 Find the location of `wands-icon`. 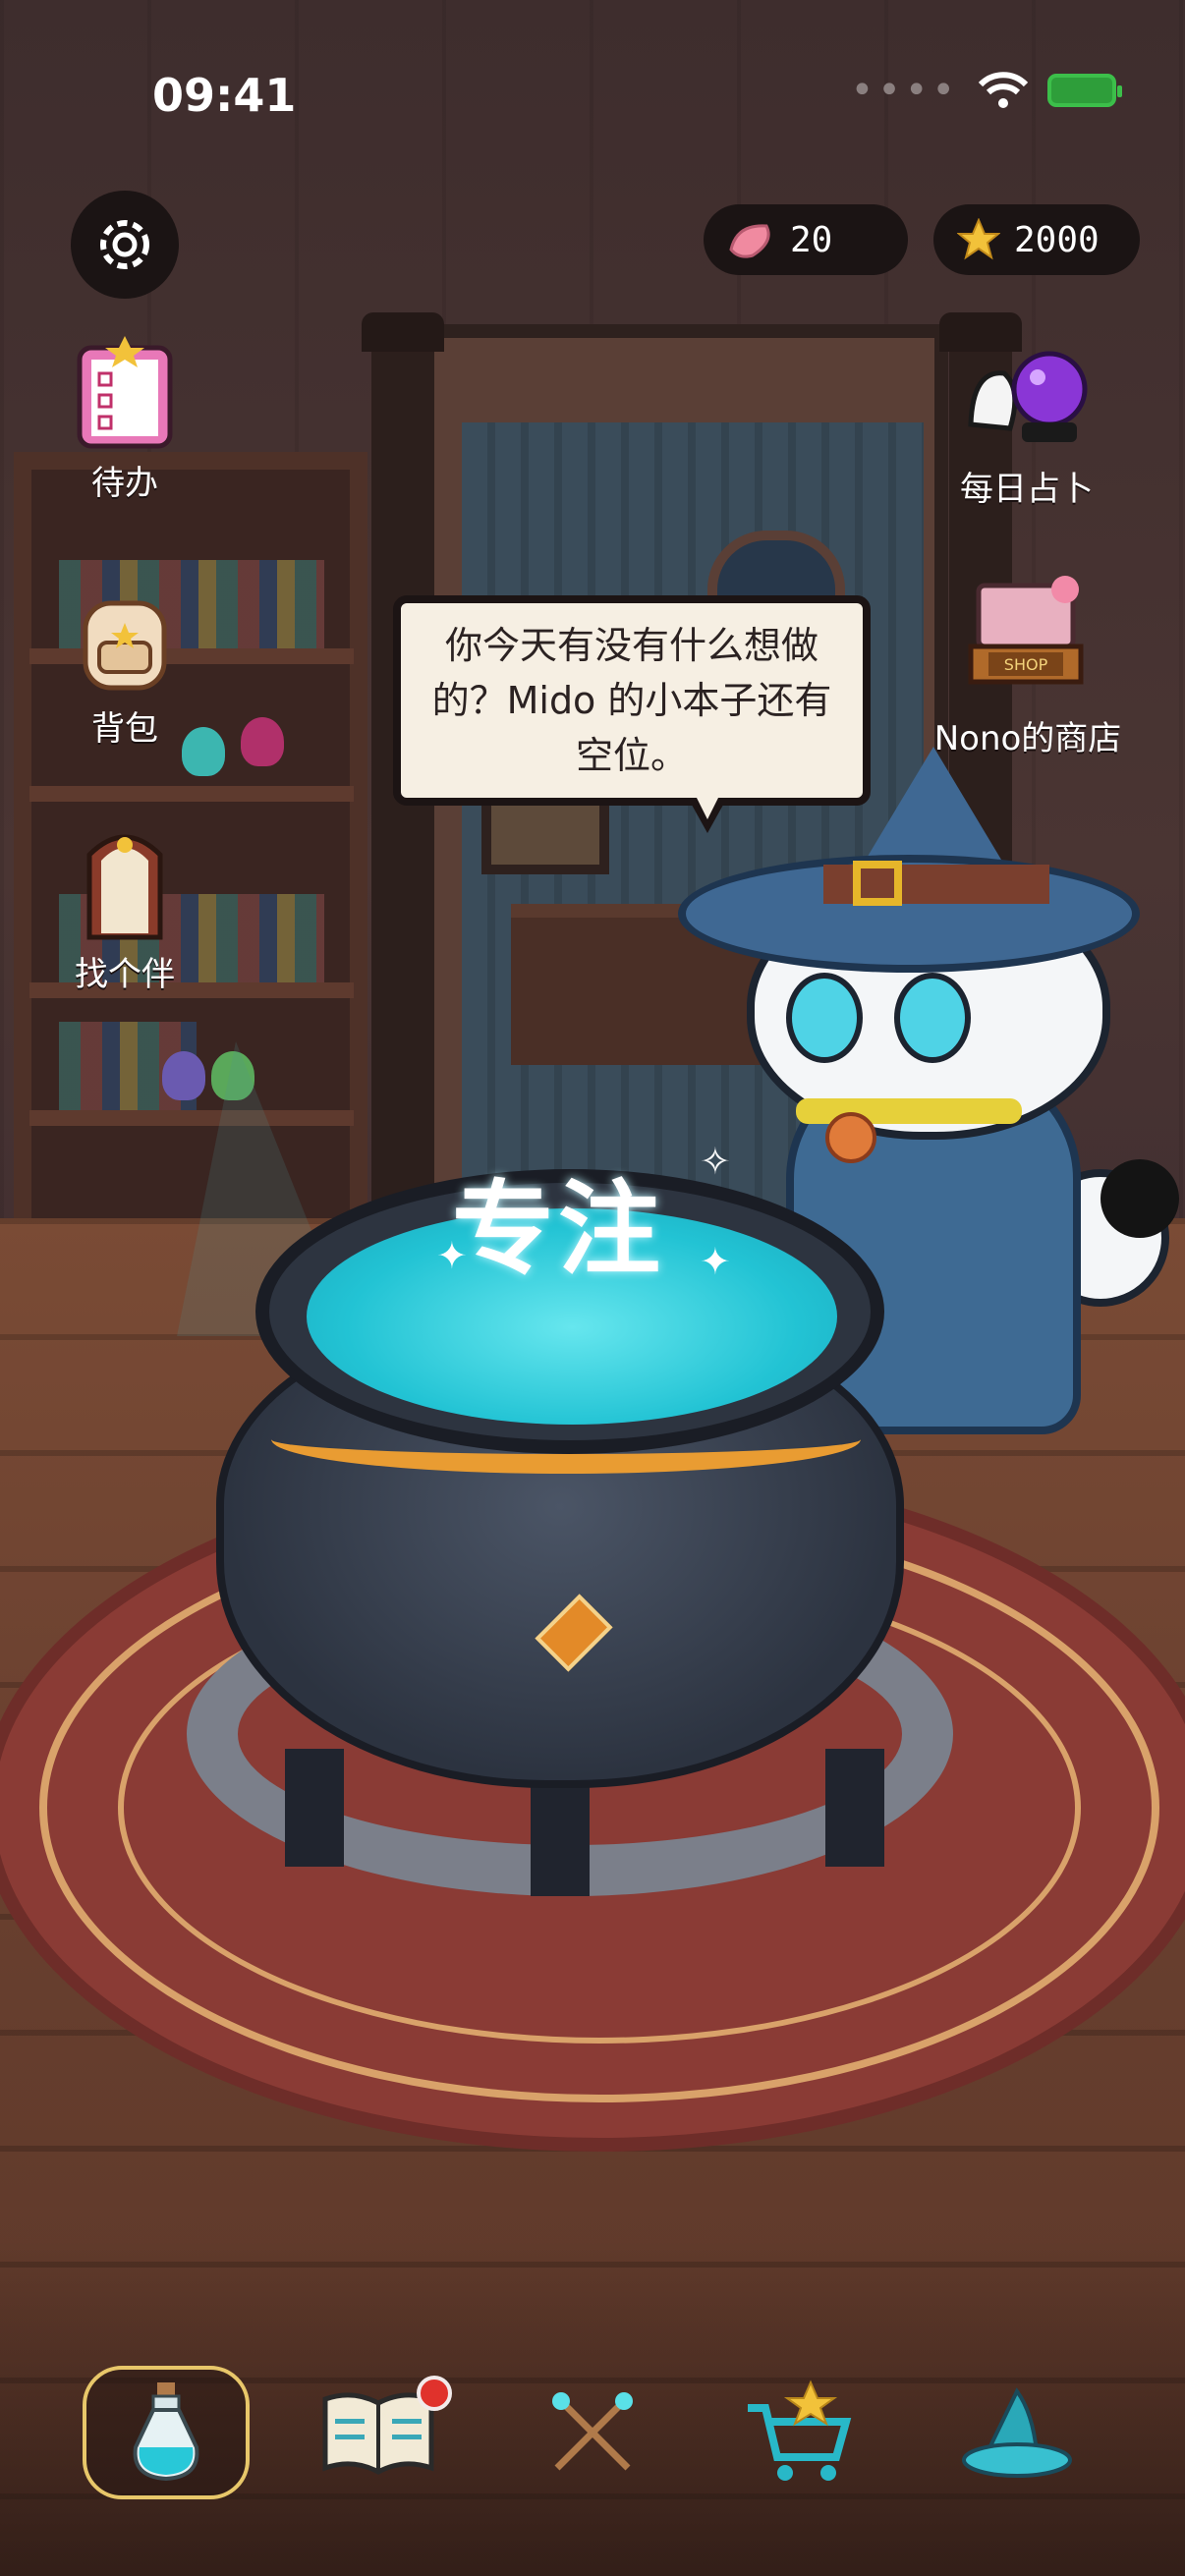

wands-icon is located at coordinates (592, 2431).